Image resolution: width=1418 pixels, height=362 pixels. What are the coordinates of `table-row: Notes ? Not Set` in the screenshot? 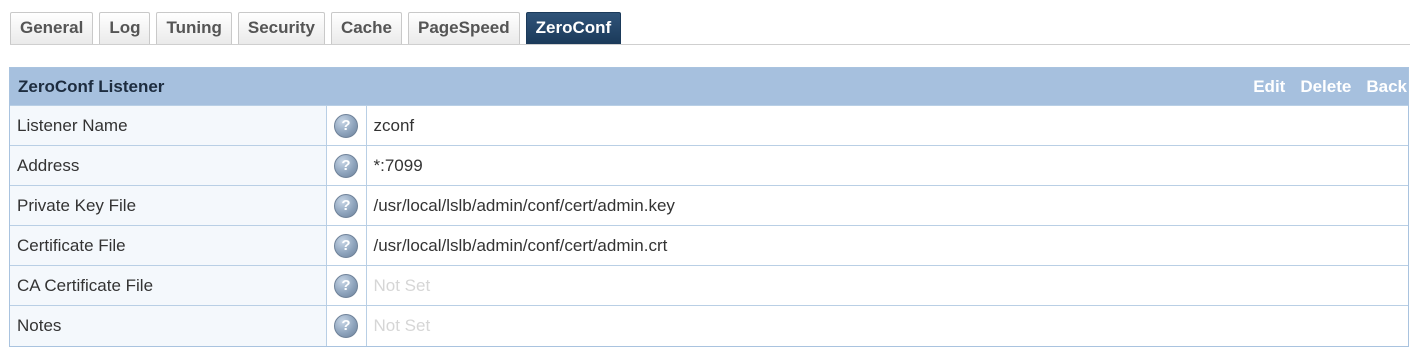 It's located at (709, 325).